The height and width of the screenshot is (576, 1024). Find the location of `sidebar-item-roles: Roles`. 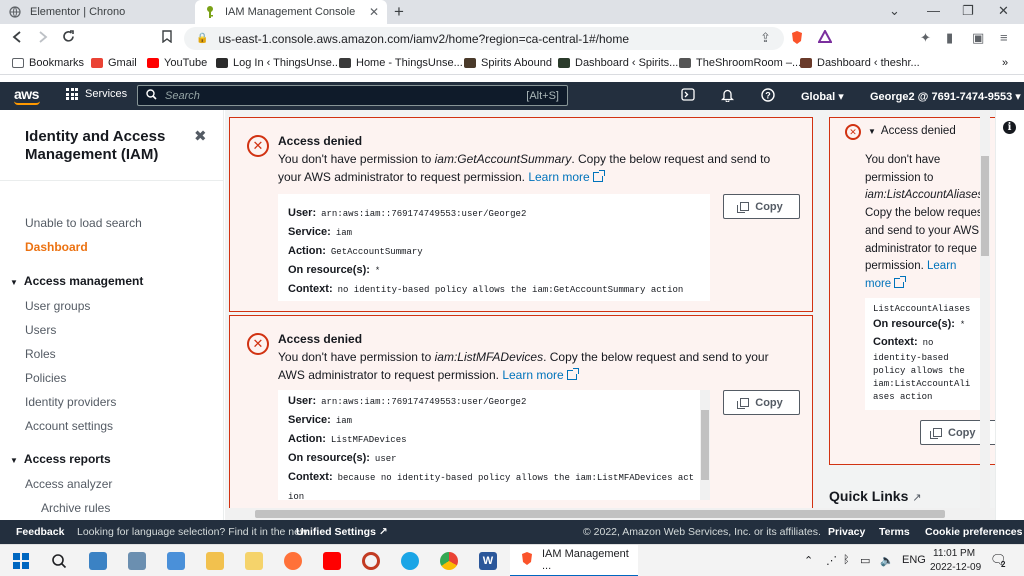

sidebar-item-roles: Roles is located at coordinates (40, 354).